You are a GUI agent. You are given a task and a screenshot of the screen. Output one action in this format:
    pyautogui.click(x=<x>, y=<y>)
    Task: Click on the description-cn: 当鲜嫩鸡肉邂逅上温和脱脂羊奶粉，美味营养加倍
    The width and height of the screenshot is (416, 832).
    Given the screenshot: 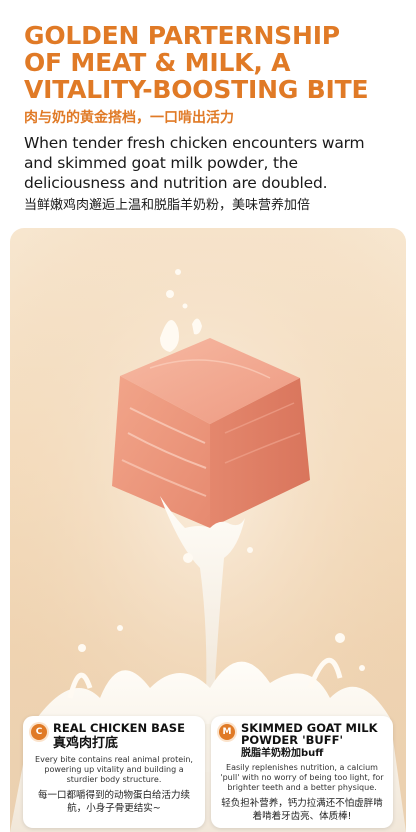 What is the action you would take?
    pyautogui.click(x=167, y=205)
    